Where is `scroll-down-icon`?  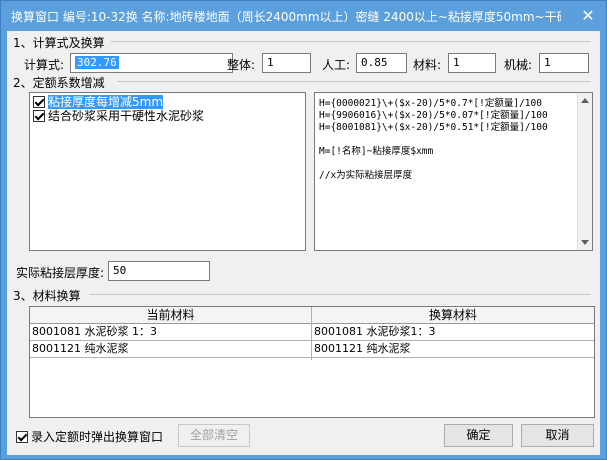
scroll-down-icon is located at coordinates (585, 242).